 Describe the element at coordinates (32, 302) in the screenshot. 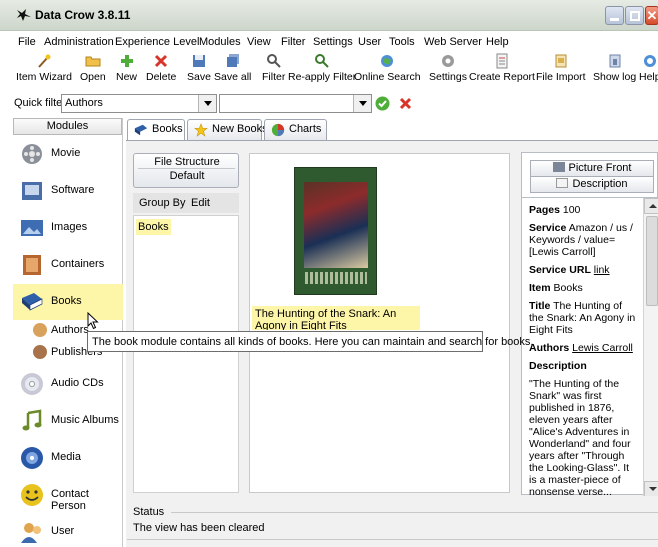

I see `book-icon` at that location.